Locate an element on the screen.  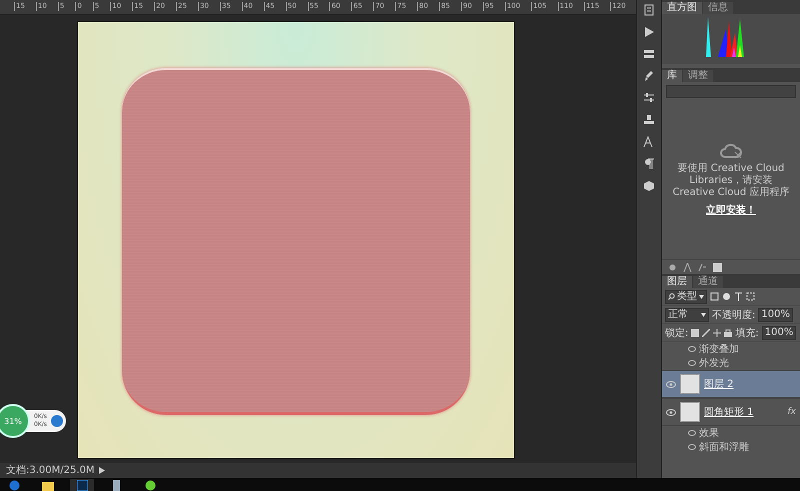
library-install-message: 要使用 Creative Cloud Libraries，请安装 Creative Cloud 应用程序 is located at coordinates (731, 181).